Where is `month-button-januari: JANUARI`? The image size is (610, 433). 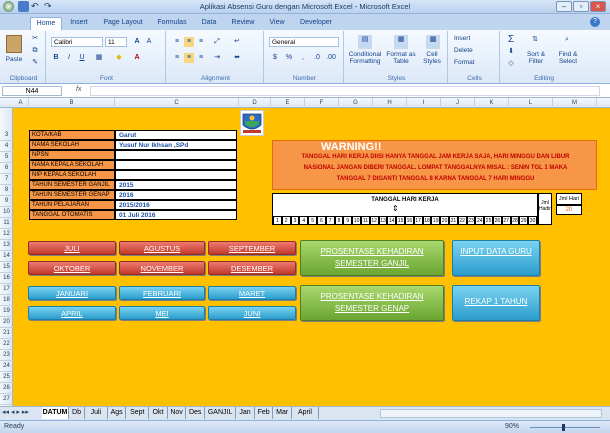 month-button-januari: JANUARI is located at coordinates (72, 293).